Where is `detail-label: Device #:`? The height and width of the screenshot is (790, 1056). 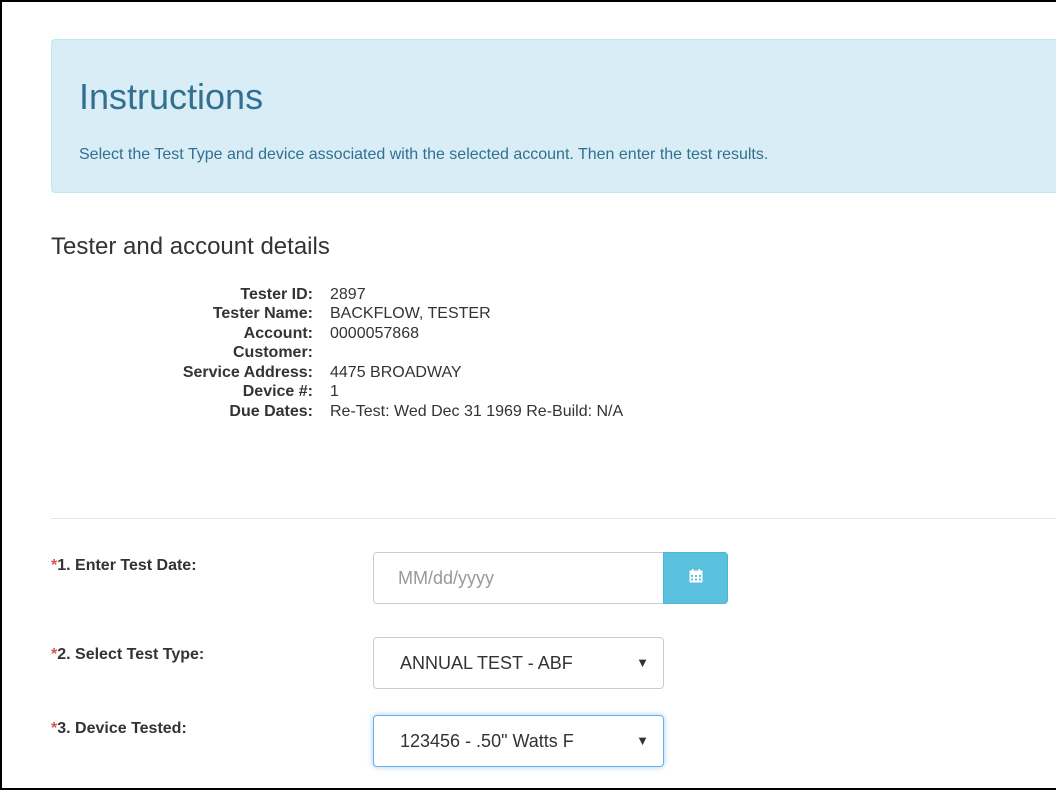
detail-label: Device #: is located at coordinates (277, 392).